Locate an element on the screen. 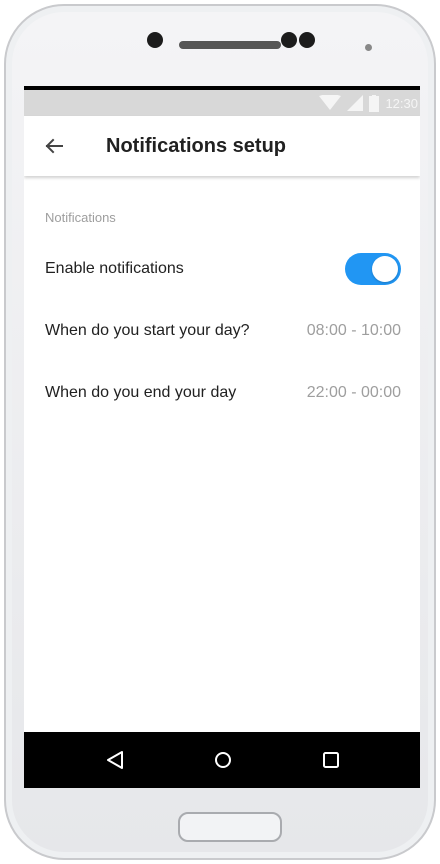  end-day-row: When do you end your day 22:00 - 00:00 is located at coordinates (222, 393).